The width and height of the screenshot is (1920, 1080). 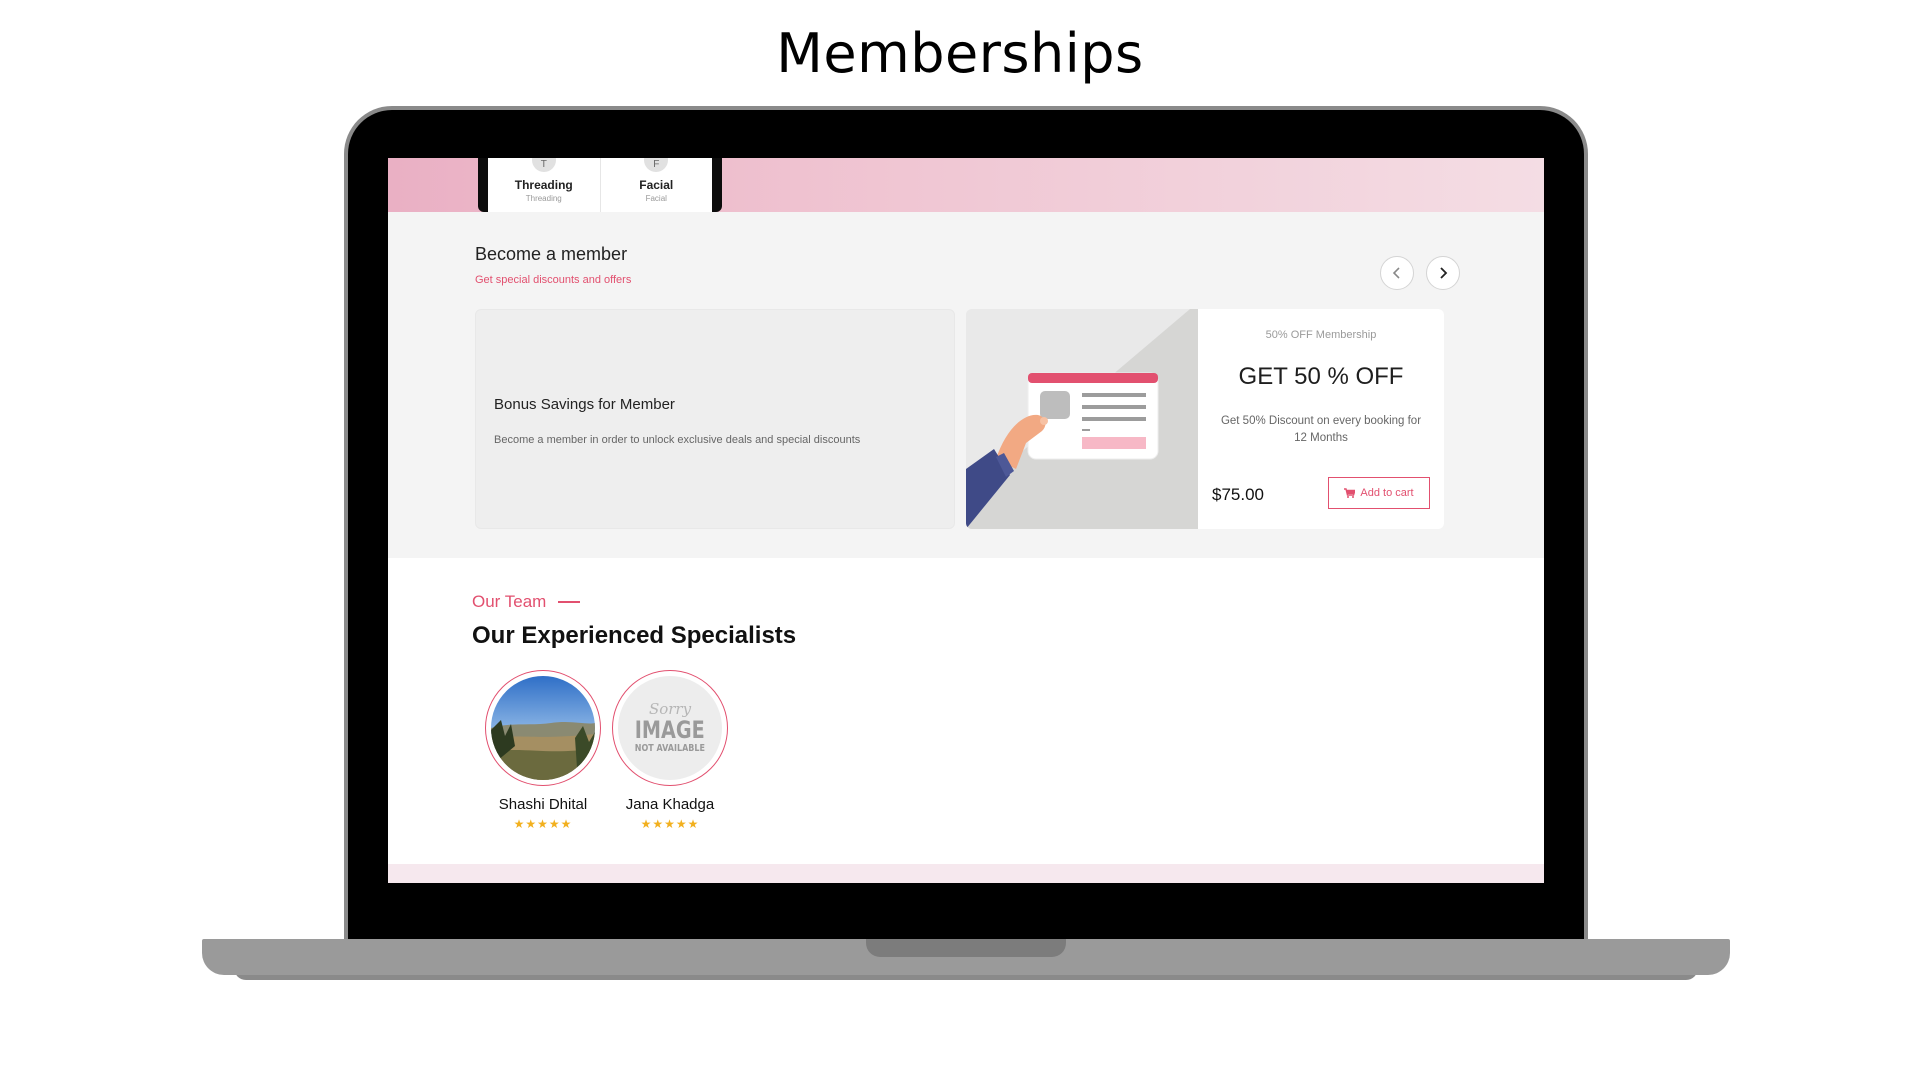 What do you see at coordinates (656, 198) in the screenshot?
I see `service-subtitle: Facial` at bounding box center [656, 198].